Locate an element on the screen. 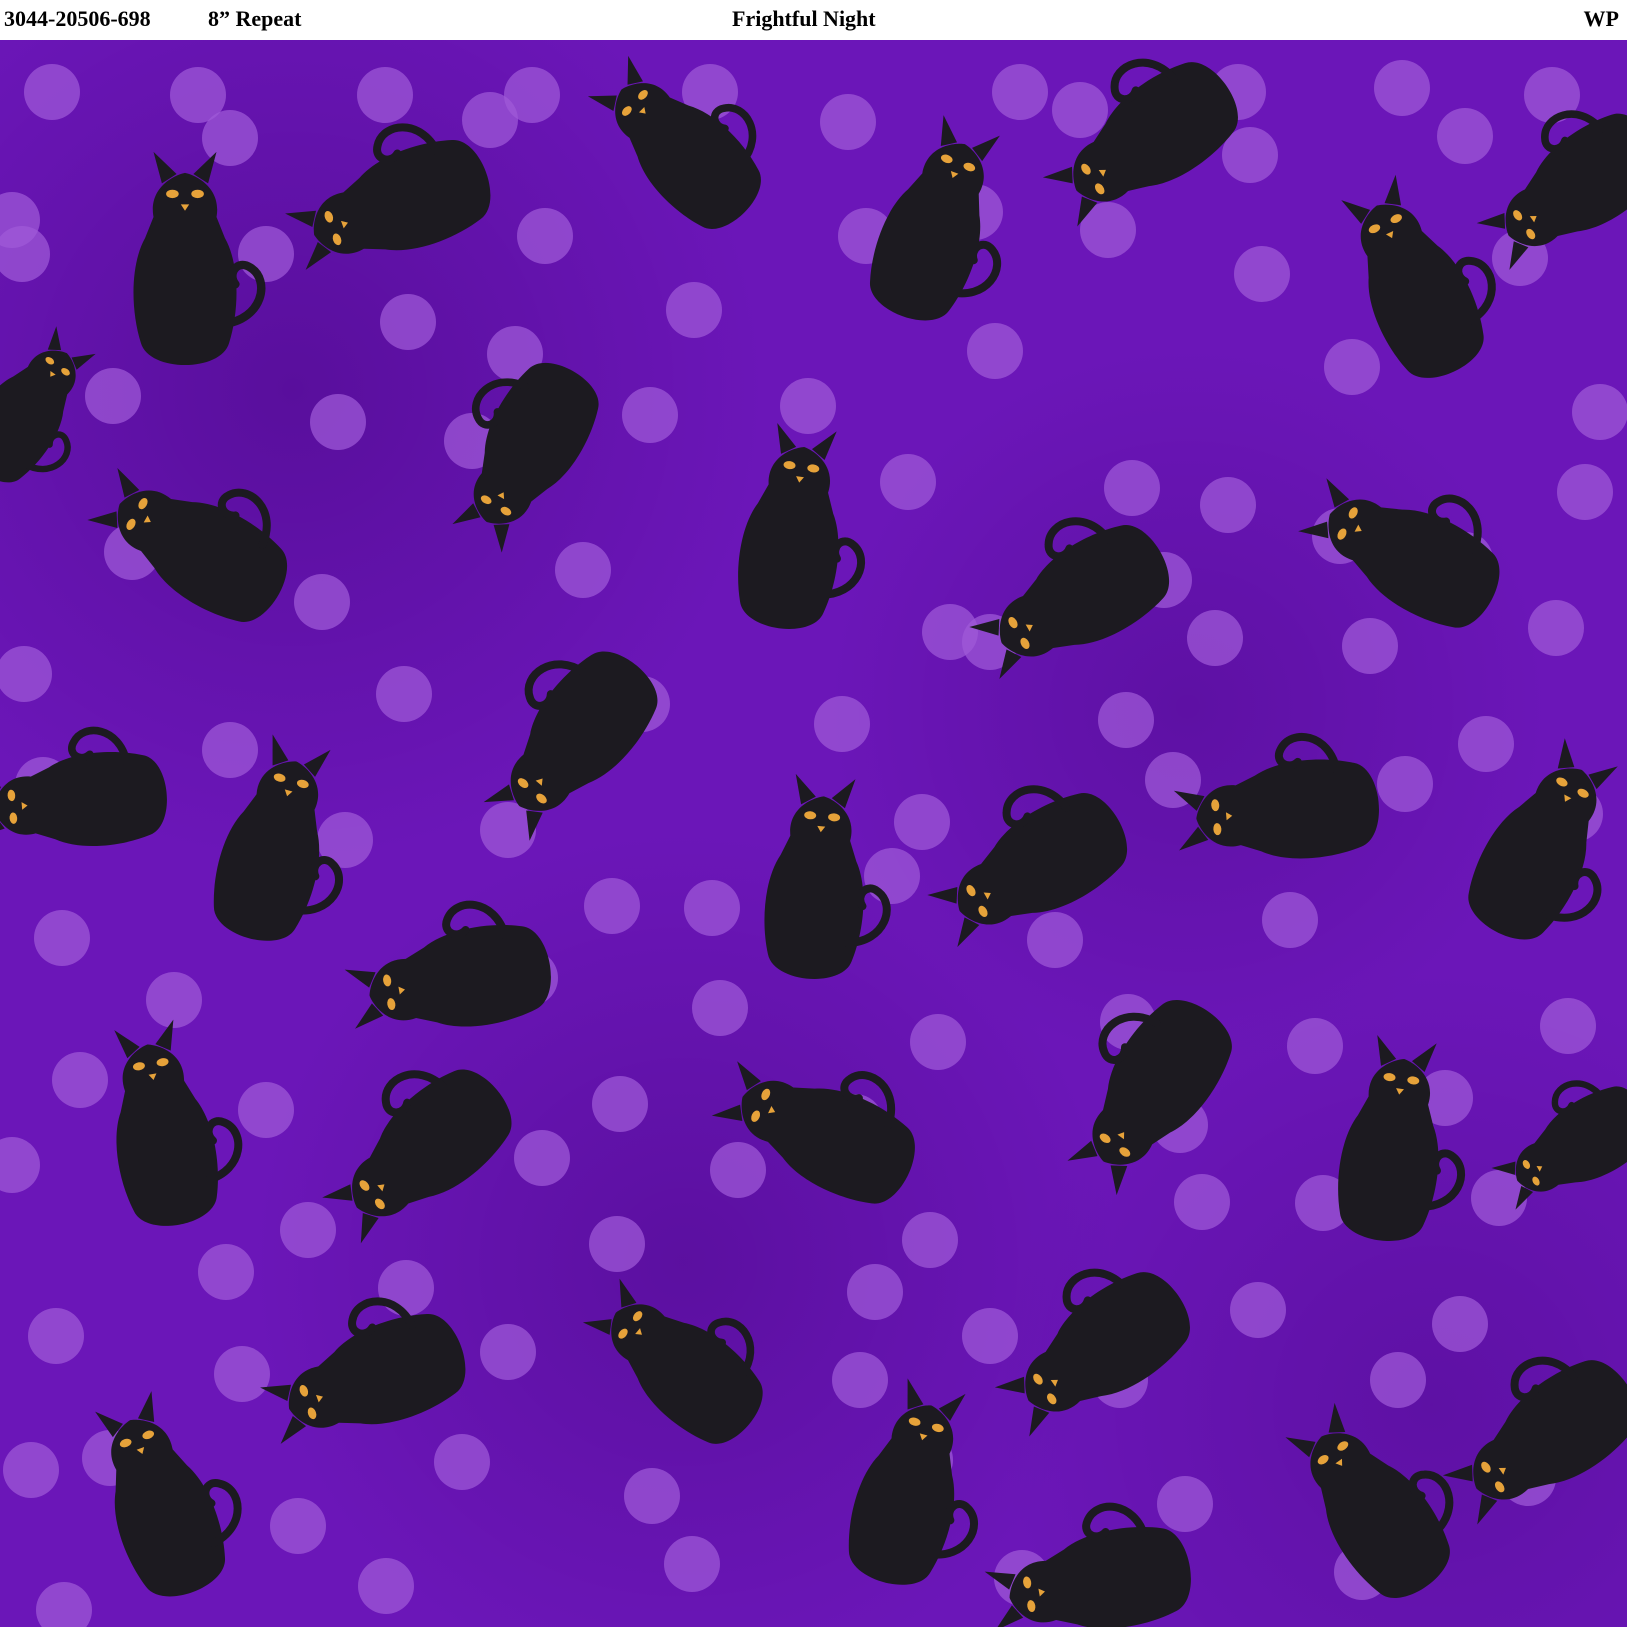  repeat-label: 8” Repeat is located at coordinates (255, 18).